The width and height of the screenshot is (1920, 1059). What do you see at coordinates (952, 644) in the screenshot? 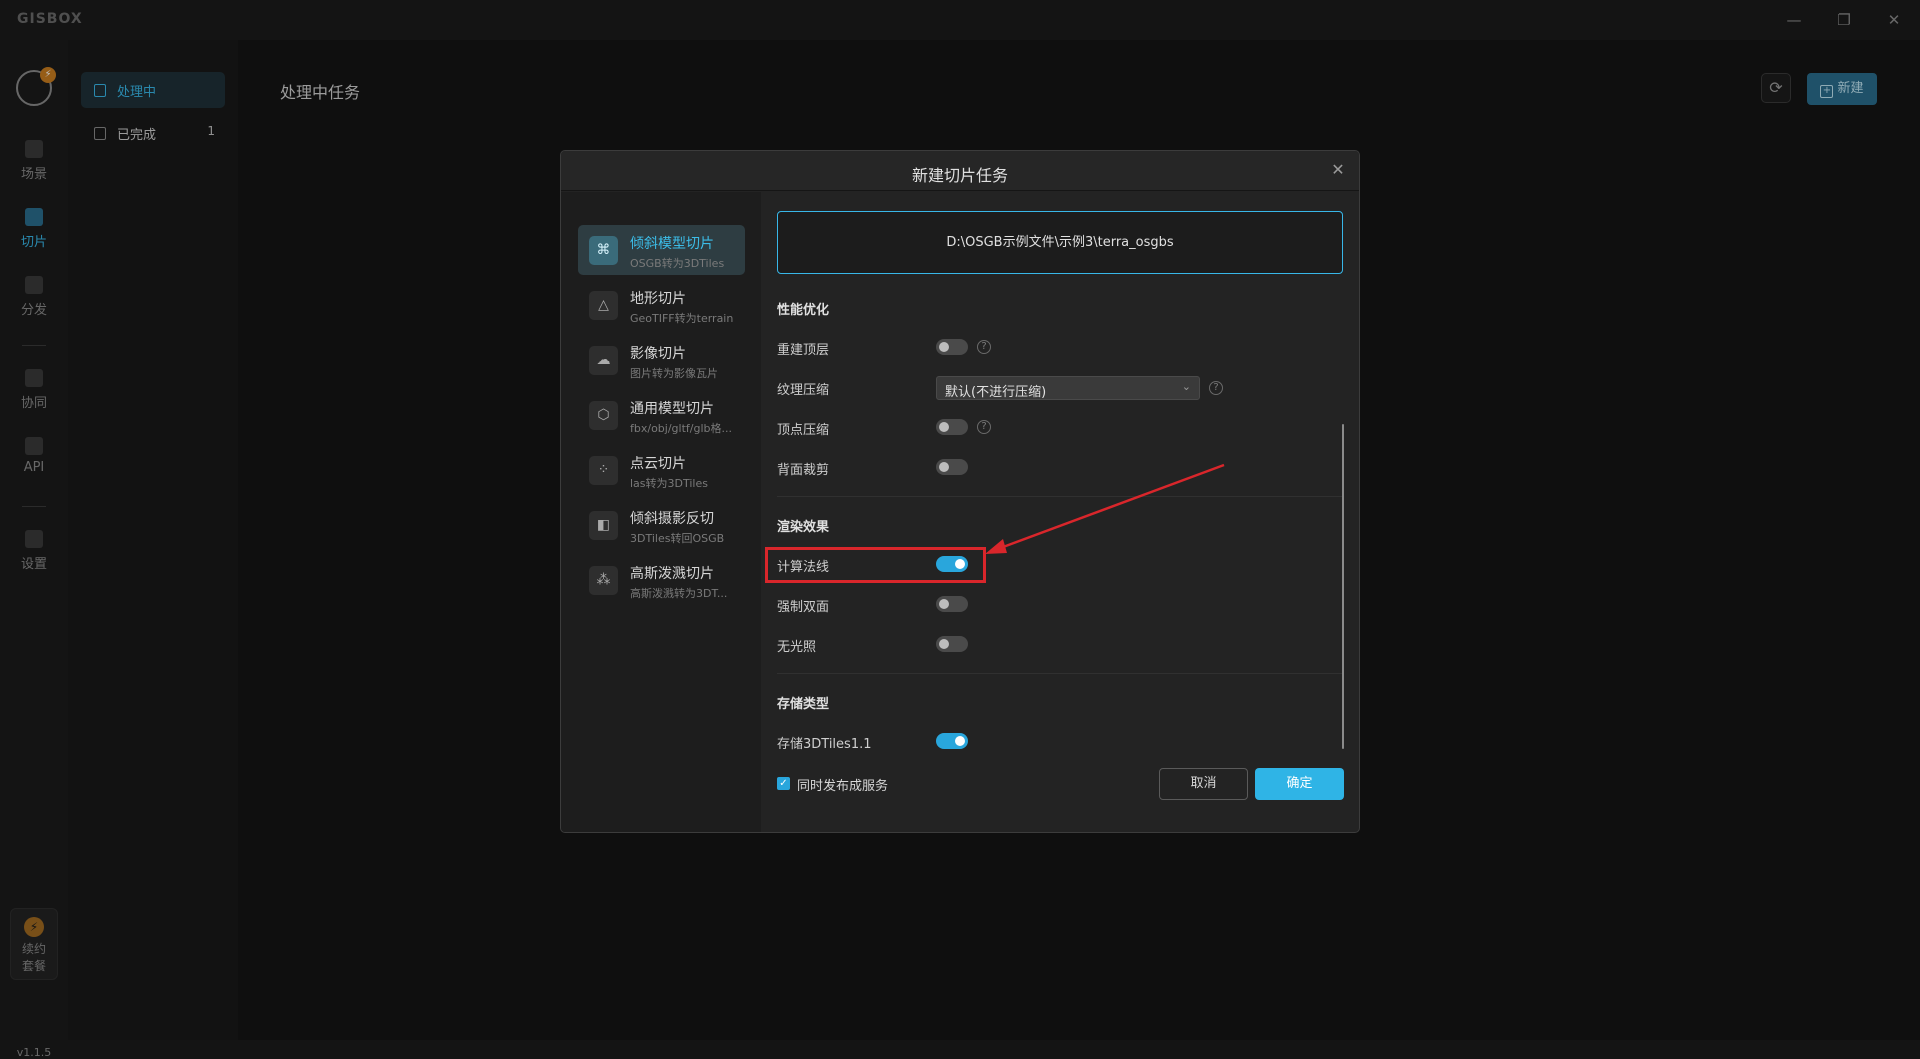
I see `no-lighting-toggle` at bounding box center [952, 644].